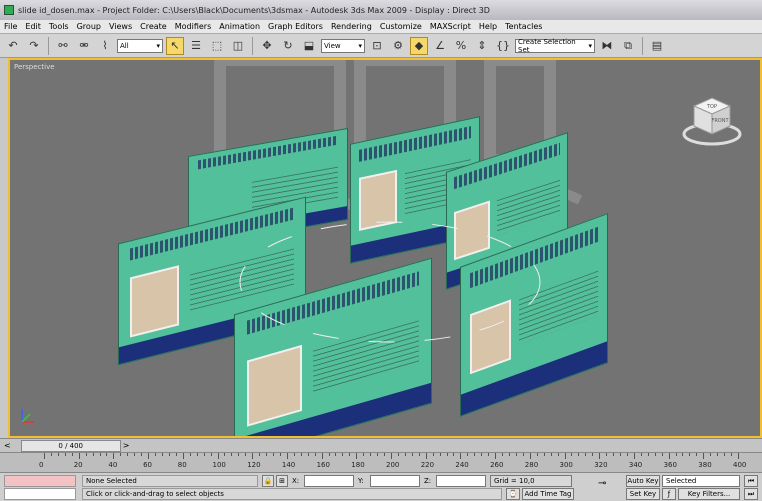  I want to click on ruler-tick-label: 40, so click(113, 465).